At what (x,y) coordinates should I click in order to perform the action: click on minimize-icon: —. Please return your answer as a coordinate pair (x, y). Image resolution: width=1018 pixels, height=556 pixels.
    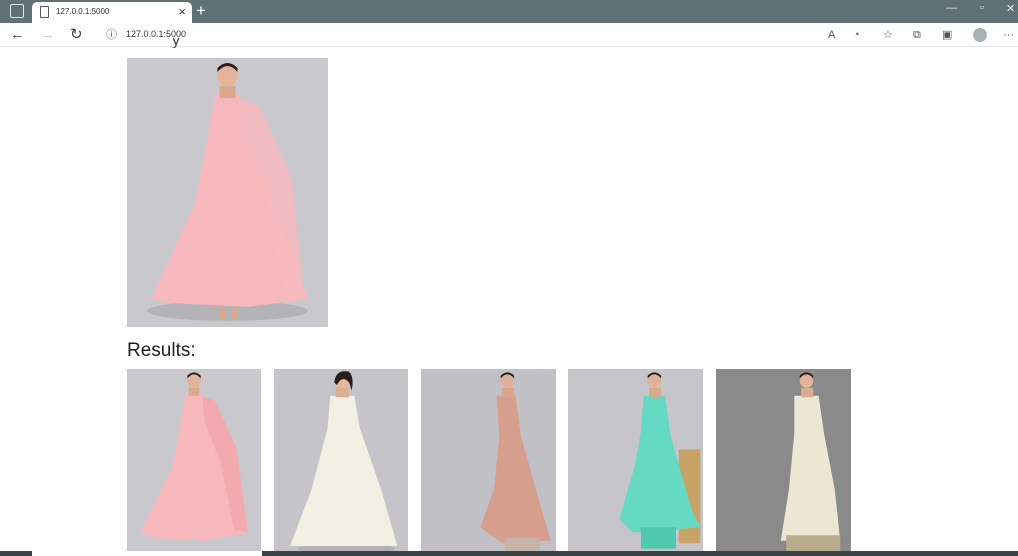
    Looking at the image, I should click on (951, 8).